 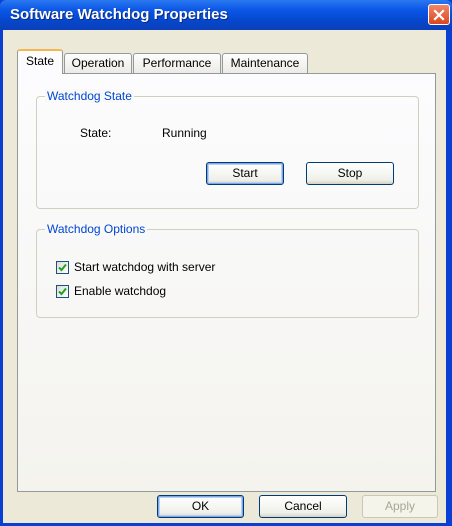 I want to click on start-with-server-checkbox-row: Start watchdog with server, so click(x=135, y=267).